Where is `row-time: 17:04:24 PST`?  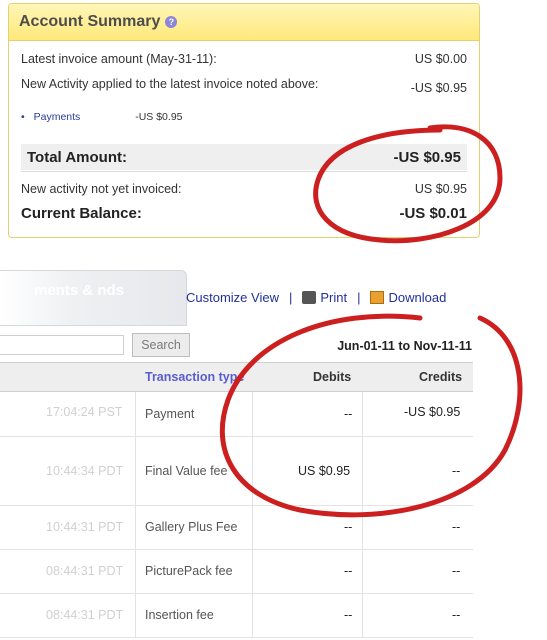 row-time: 17:04:24 PST is located at coordinates (84, 412).